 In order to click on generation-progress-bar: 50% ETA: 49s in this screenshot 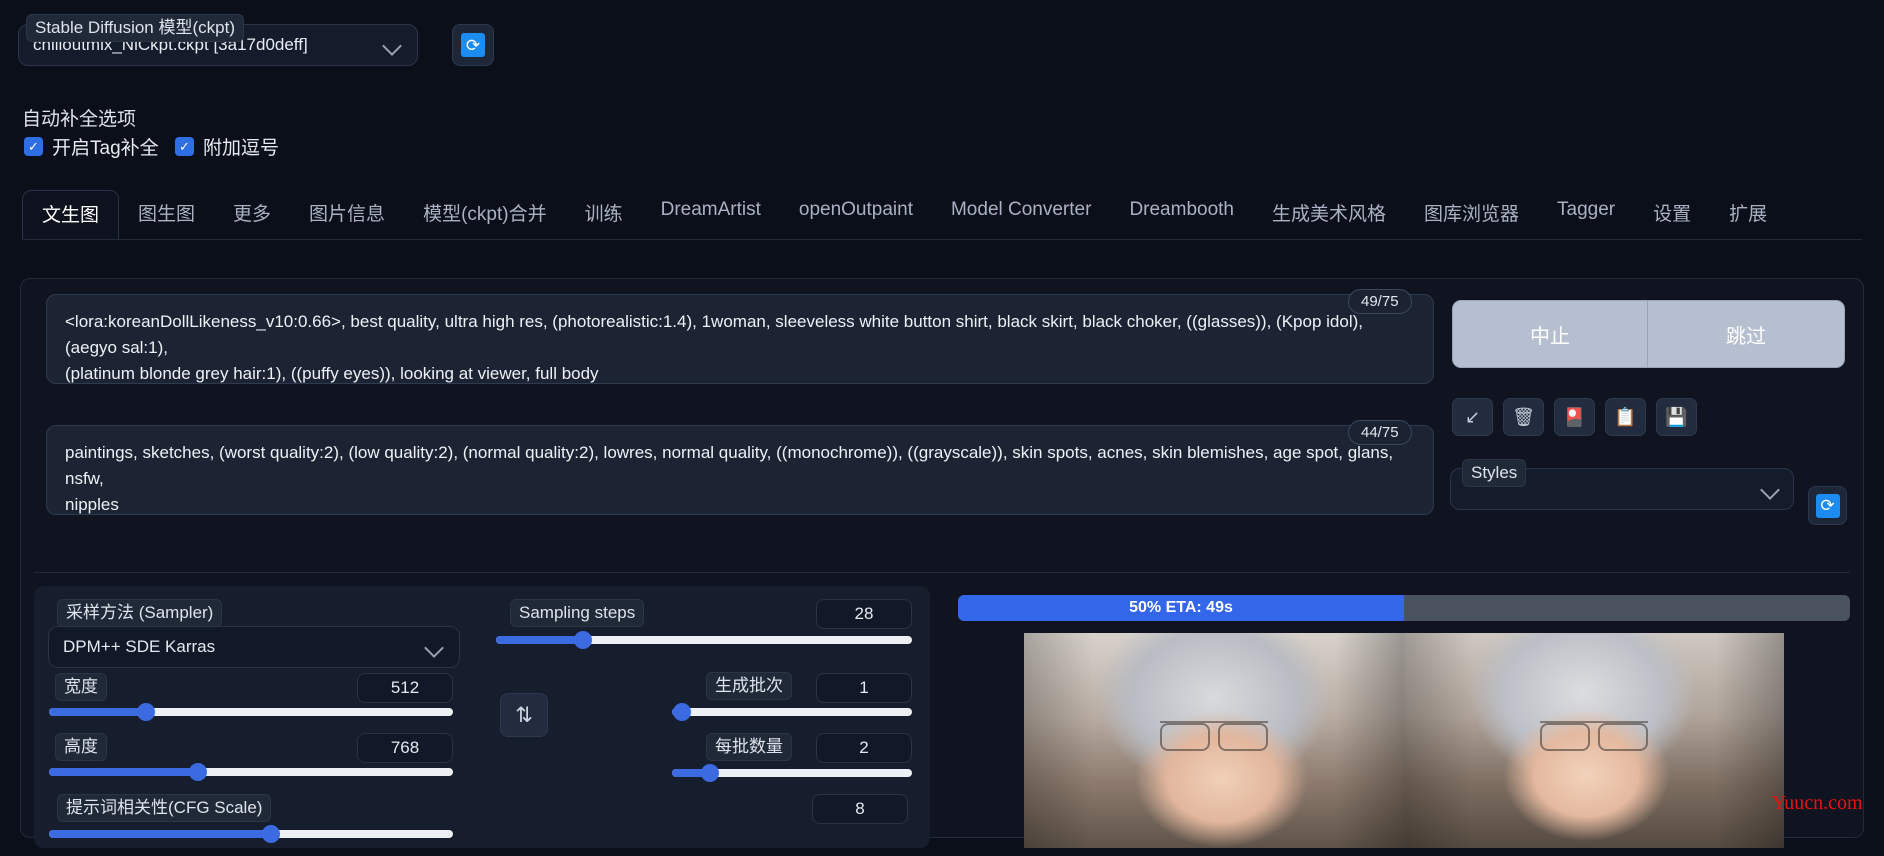, I will do `click(1404, 608)`.